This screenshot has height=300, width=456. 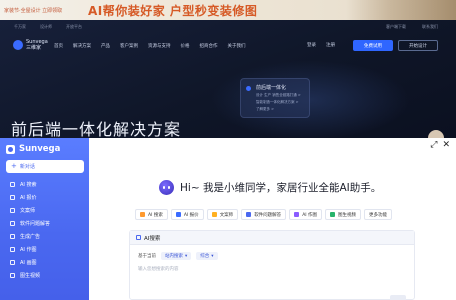 What do you see at coordinates (277, 102) in the screenshot?
I see `card-line: 智能制造一体化解决方案 >` at bounding box center [277, 102].